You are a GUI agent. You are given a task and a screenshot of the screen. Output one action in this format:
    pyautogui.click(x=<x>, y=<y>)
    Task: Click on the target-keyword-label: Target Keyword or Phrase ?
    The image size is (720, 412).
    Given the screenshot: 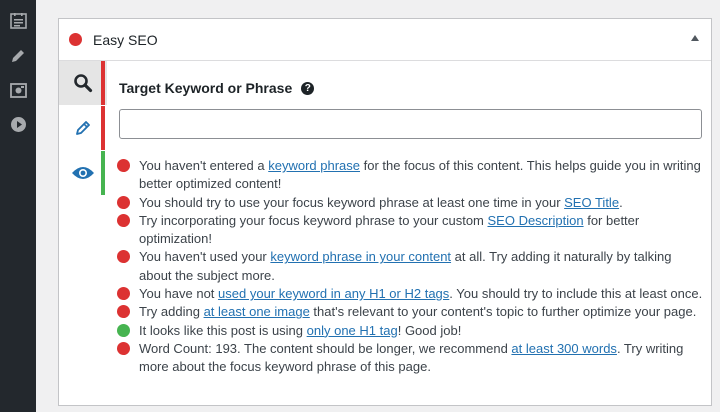 What is the action you would take?
    pyautogui.click(x=411, y=88)
    